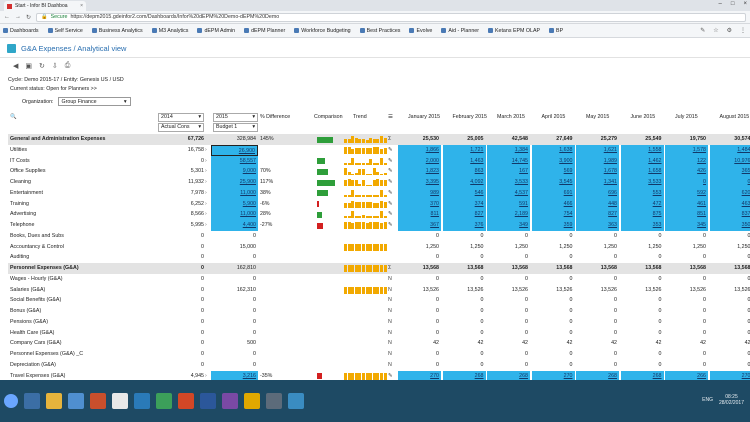 The width and height of the screenshot is (750, 422). I want to click on month-value: 350, so click(729, 225).